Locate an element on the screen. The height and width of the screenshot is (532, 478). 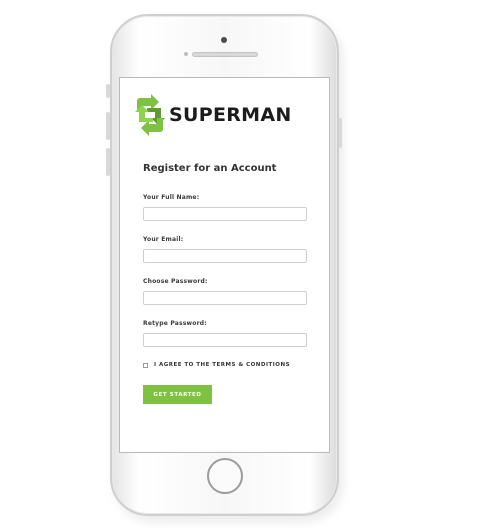
terms-checkbox is located at coordinates (145, 365).